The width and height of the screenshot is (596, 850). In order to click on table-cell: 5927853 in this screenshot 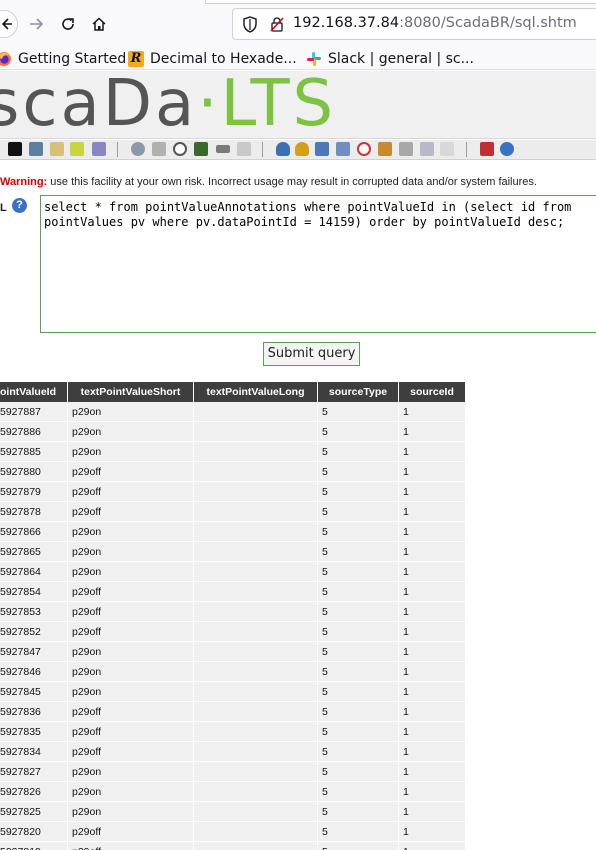, I will do `click(34, 612)`.